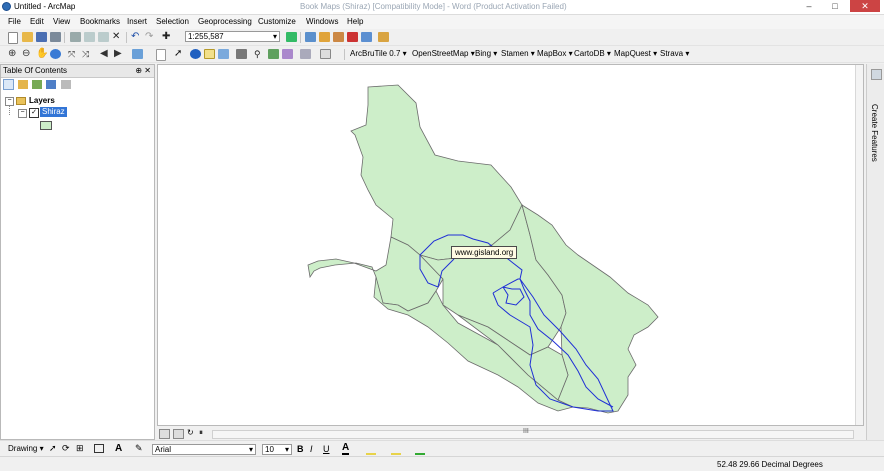 The height and width of the screenshot is (471, 884). What do you see at coordinates (80, 448) in the screenshot?
I see `zoom-whole-page-icon: ⊞` at bounding box center [80, 448].